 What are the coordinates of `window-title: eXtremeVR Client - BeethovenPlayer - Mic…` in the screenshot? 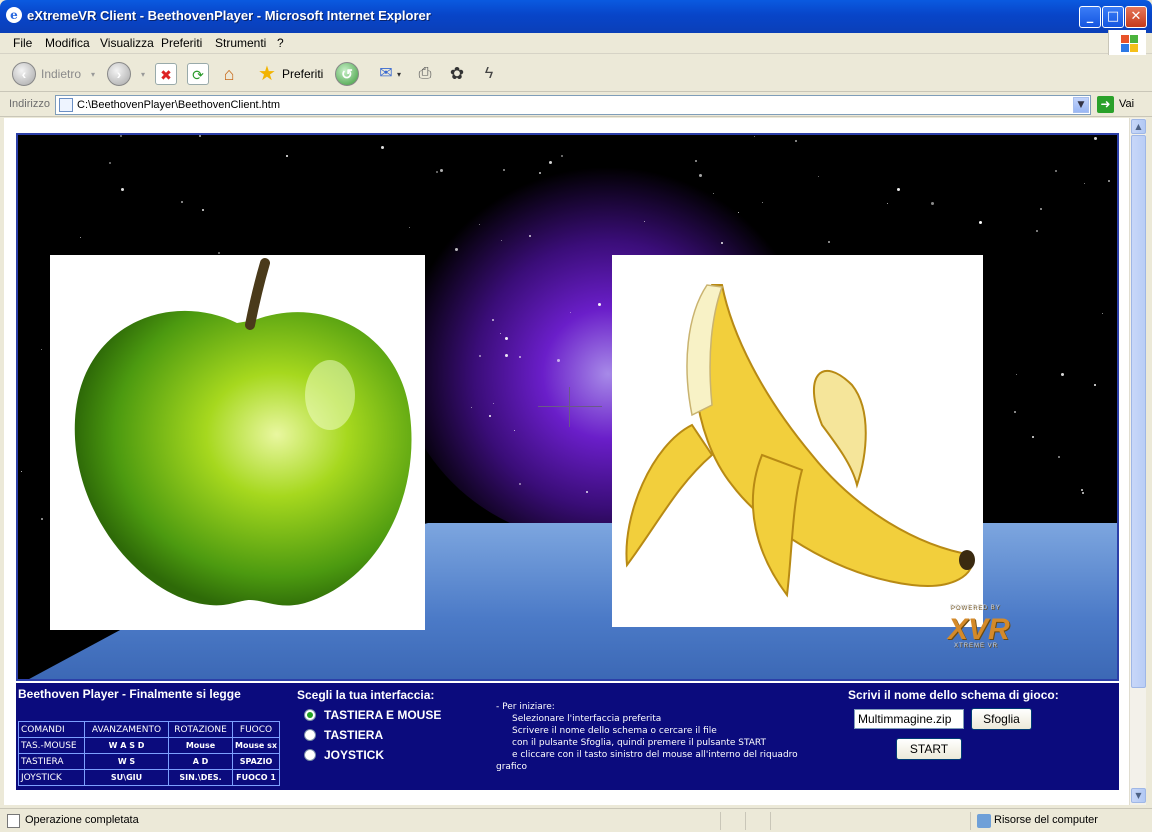 It's located at (229, 15).